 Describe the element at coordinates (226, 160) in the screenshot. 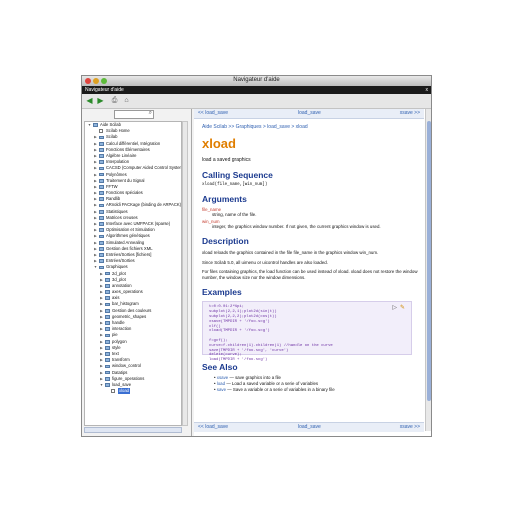

I see `short-description: load a saved graphics` at that location.